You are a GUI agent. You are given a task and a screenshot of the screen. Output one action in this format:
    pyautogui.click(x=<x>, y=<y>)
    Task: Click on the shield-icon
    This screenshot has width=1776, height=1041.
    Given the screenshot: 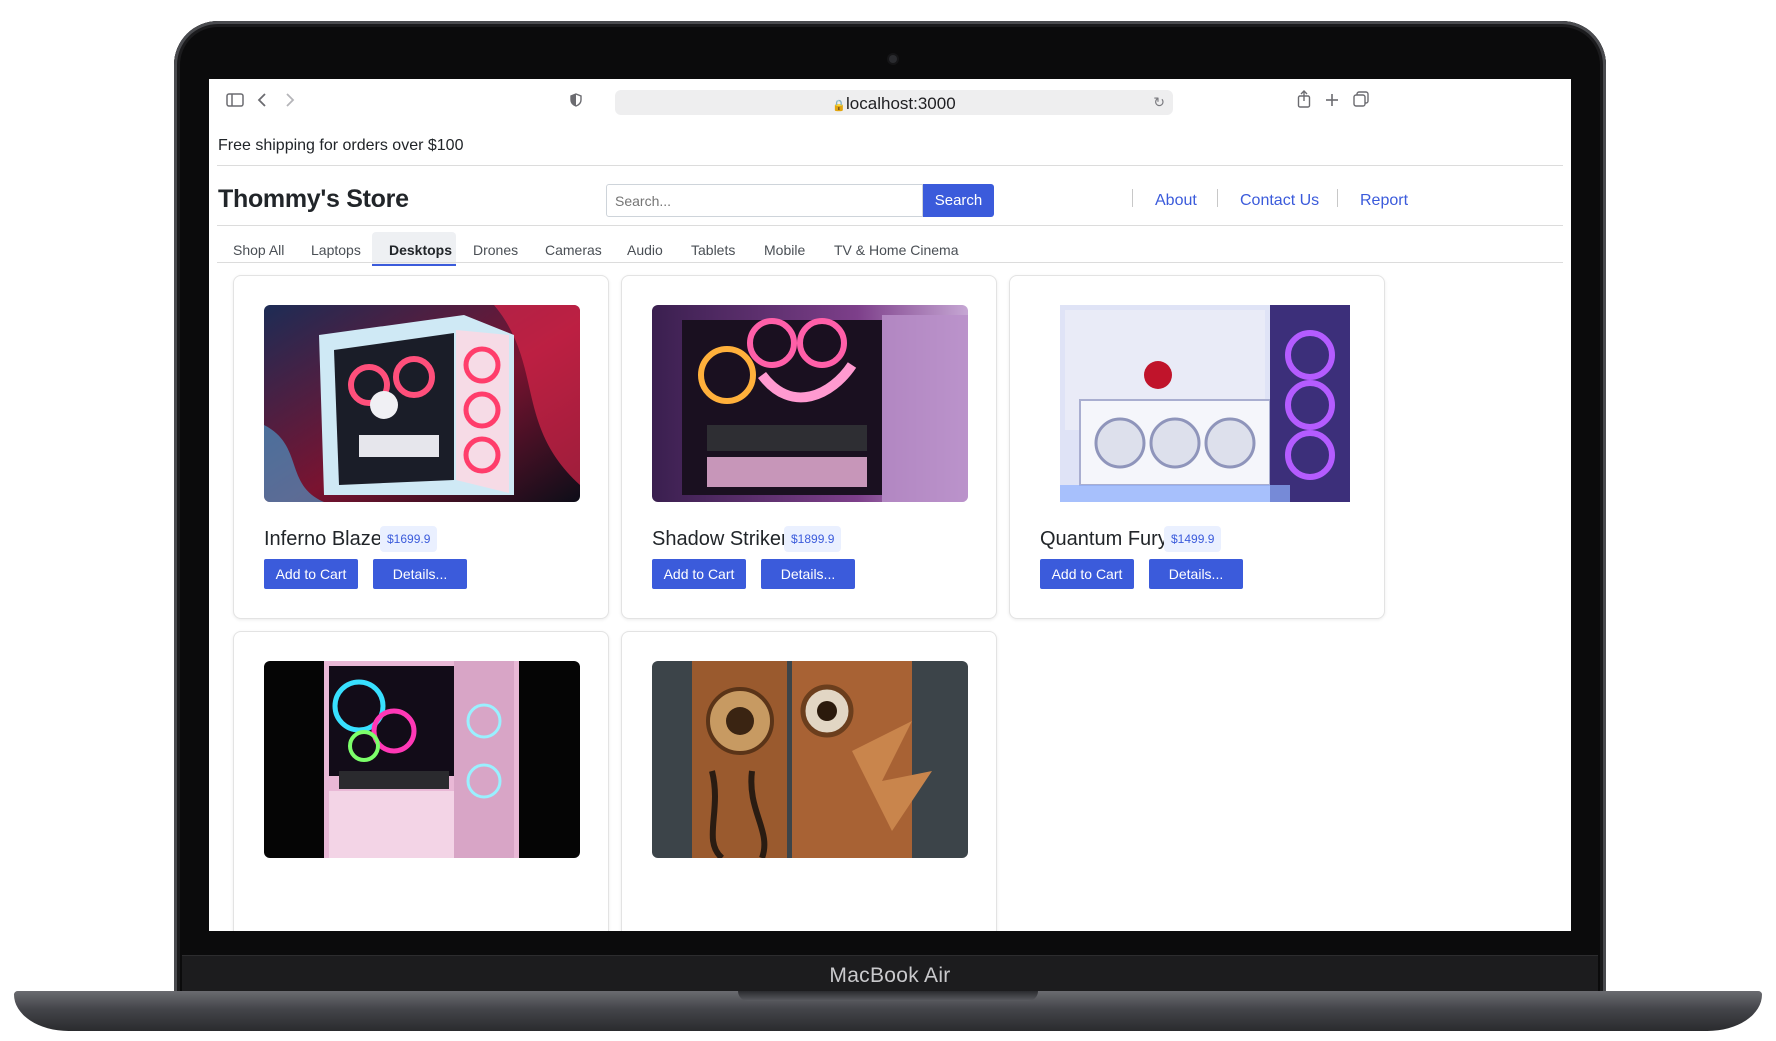 What is the action you would take?
    pyautogui.click(x=576, y=101)
    